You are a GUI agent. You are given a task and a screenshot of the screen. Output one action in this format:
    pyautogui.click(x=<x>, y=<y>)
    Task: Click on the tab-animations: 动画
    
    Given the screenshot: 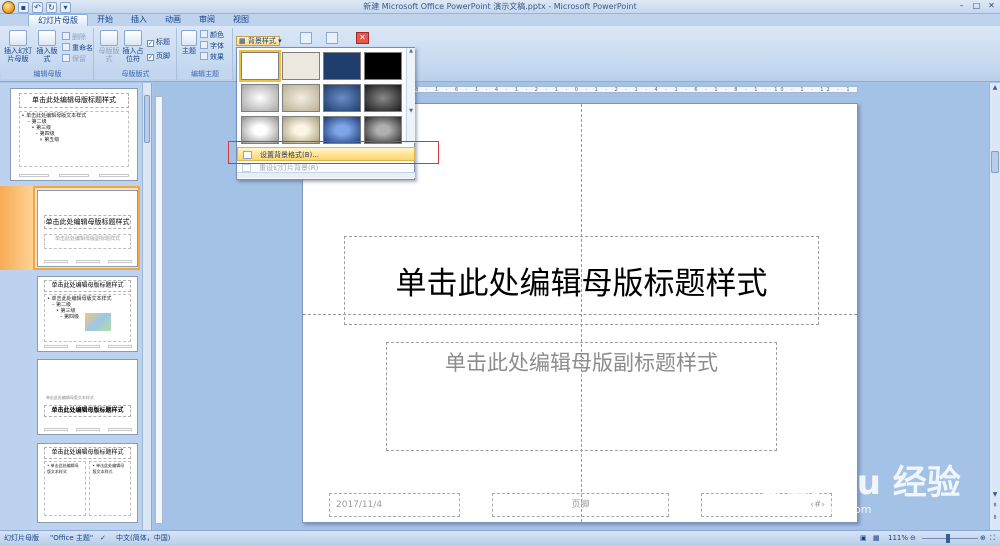 What is the action you would take?
    pyautogui.click(x=173, y=20)
    